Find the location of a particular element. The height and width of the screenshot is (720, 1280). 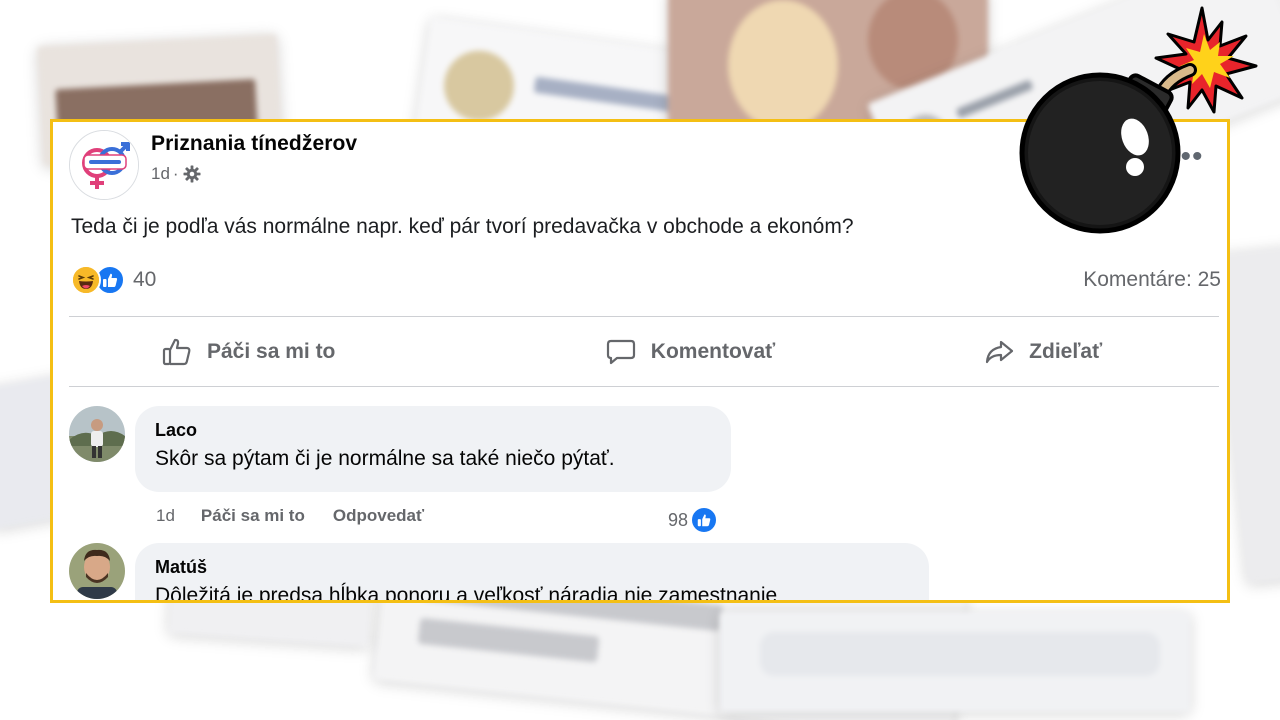

reactions-count: 40 is located at coordinates (145, 279).